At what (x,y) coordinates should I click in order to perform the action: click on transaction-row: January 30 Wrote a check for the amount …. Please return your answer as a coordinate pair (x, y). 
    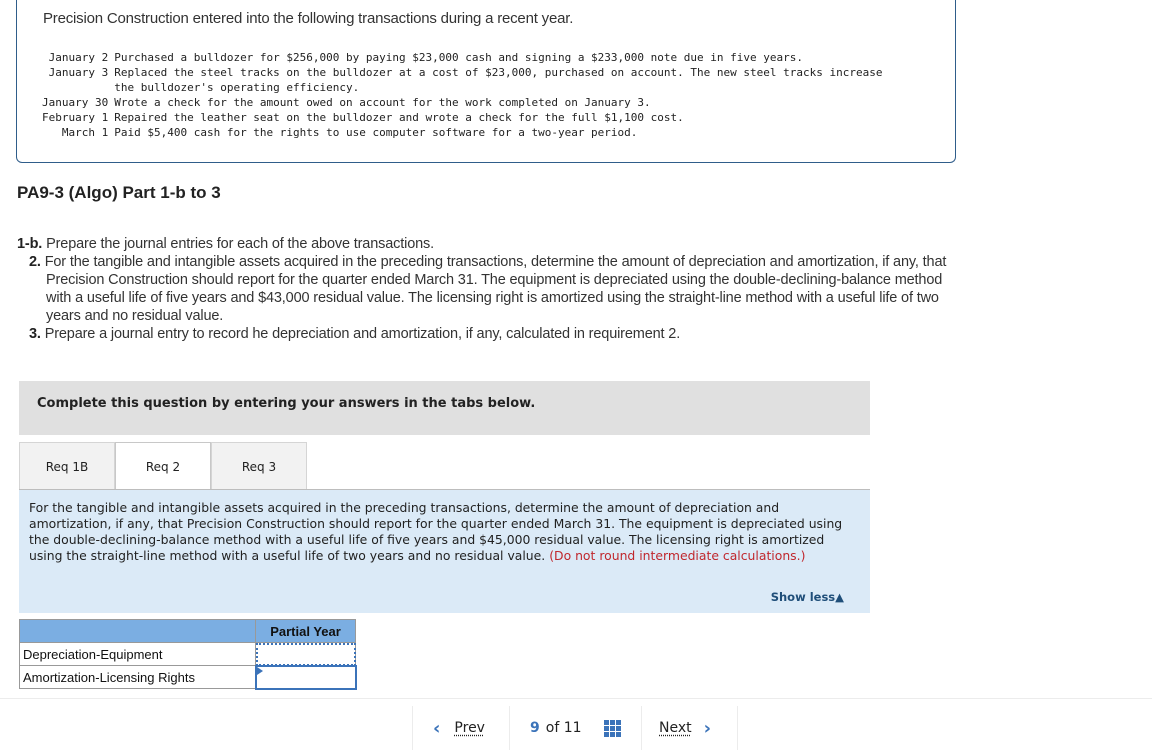
    Looking at the image, I should click on (463, 102).